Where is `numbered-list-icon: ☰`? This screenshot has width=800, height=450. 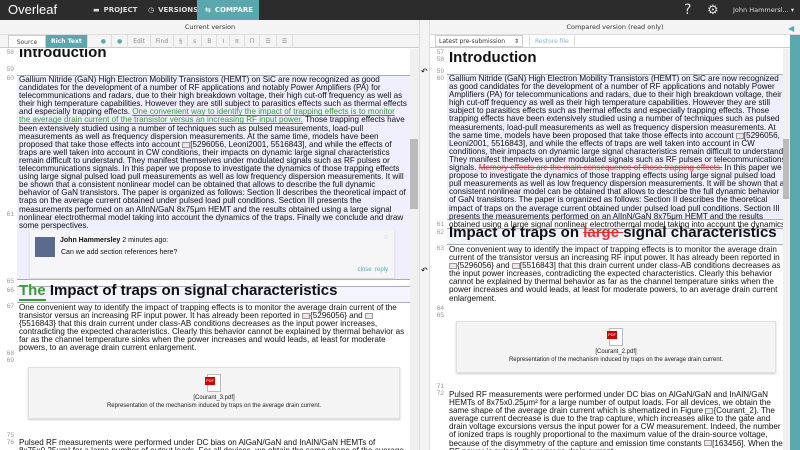 numbered-list-icon: ☰ is located at coordinates (268, 41).